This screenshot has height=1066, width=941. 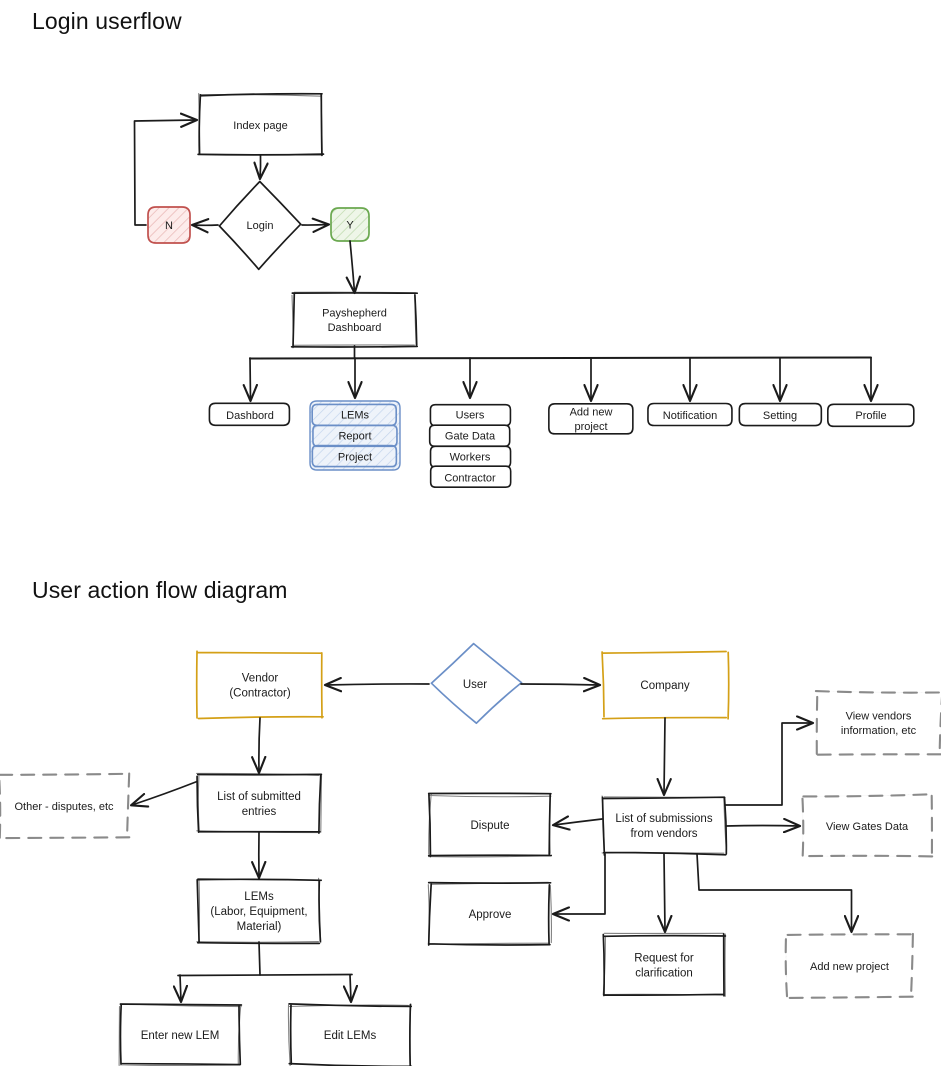 What do you see at coordinates (165, 793) in the screenshot?
I see `edge-list-submitted-to-other` at bounding box center [165, 793].